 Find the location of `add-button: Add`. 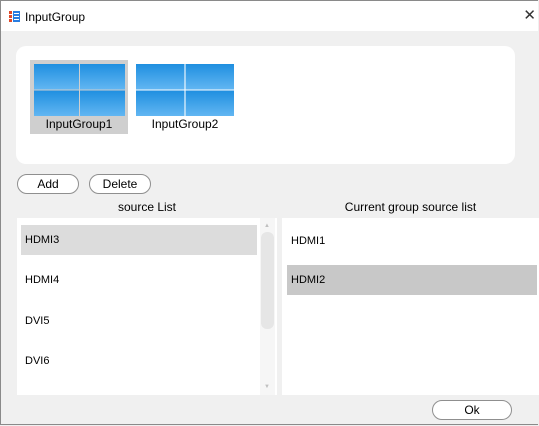

add-button: Add is located at coordinates (48, 184).